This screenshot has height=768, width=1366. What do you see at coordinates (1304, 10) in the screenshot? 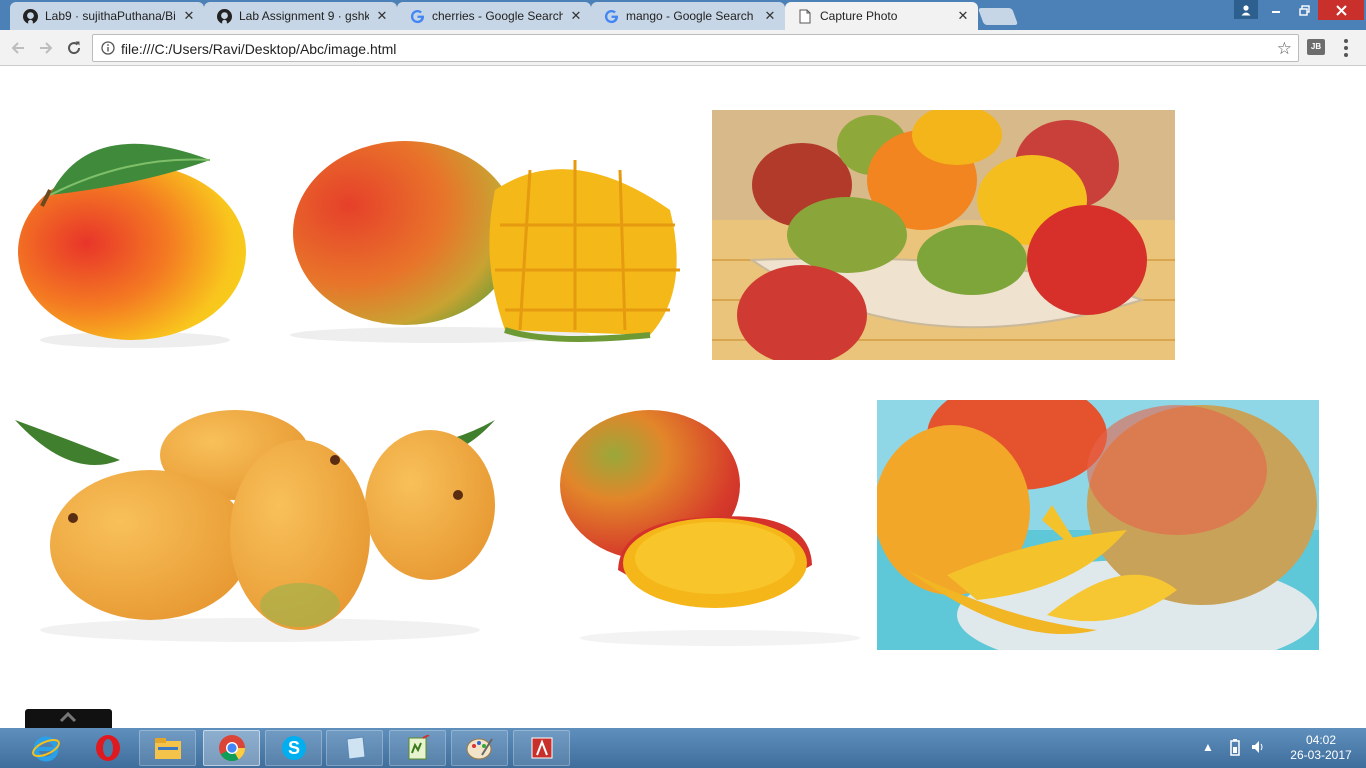
I see `restore-button` at bounding box center [1304, 10].